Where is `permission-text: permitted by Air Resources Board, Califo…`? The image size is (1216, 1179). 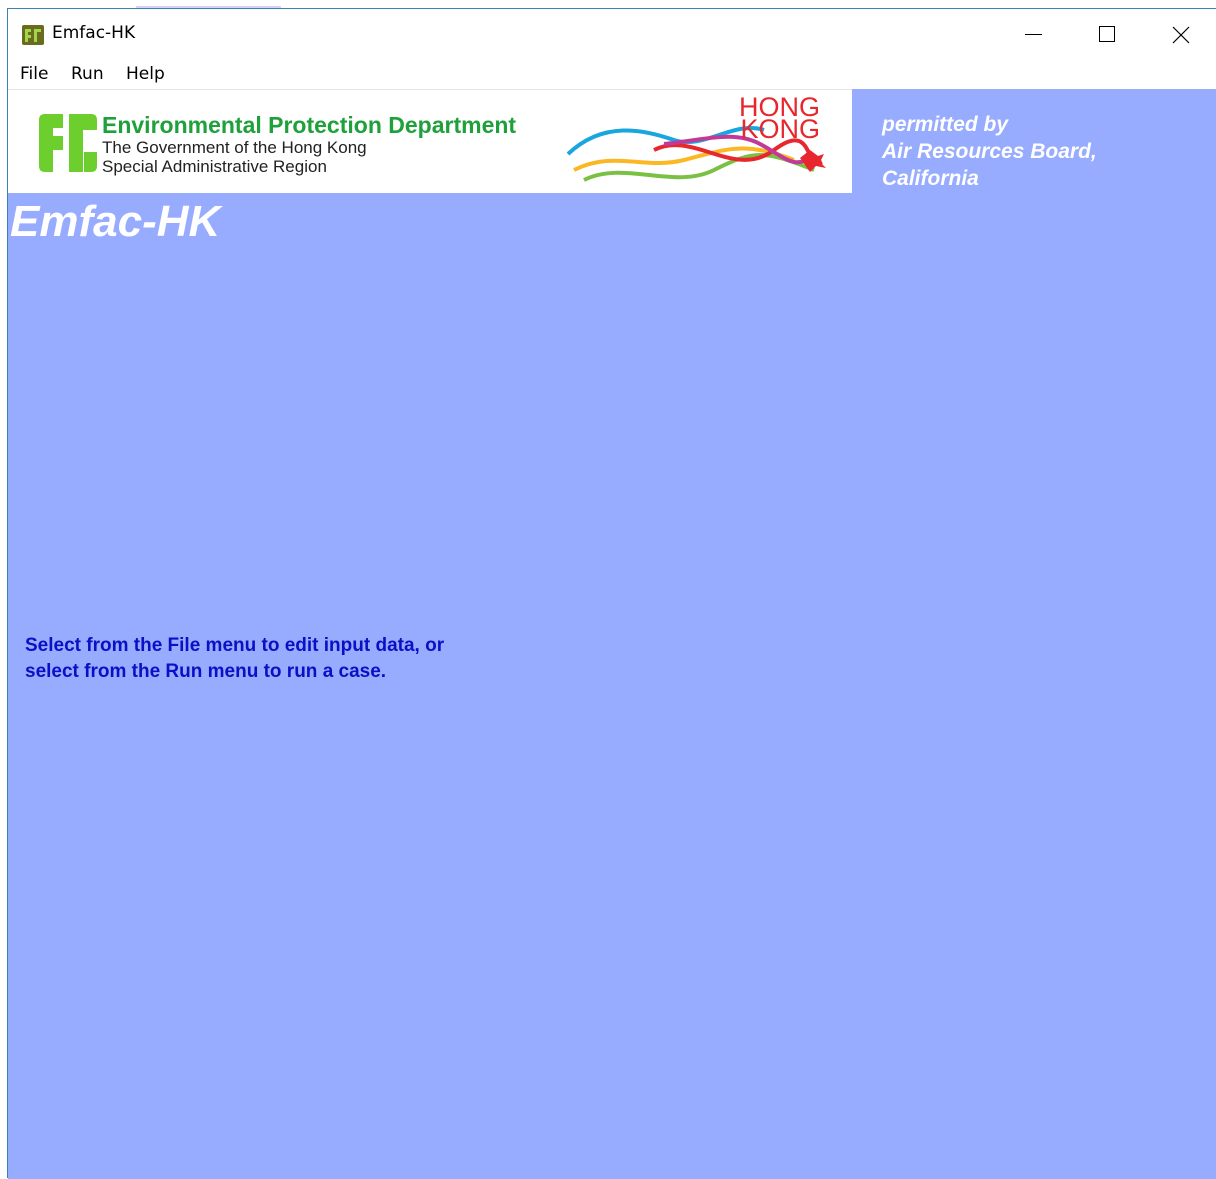 permission-text: permitted by Air Resources Board, Califo… is located at coordinates (989, 151).